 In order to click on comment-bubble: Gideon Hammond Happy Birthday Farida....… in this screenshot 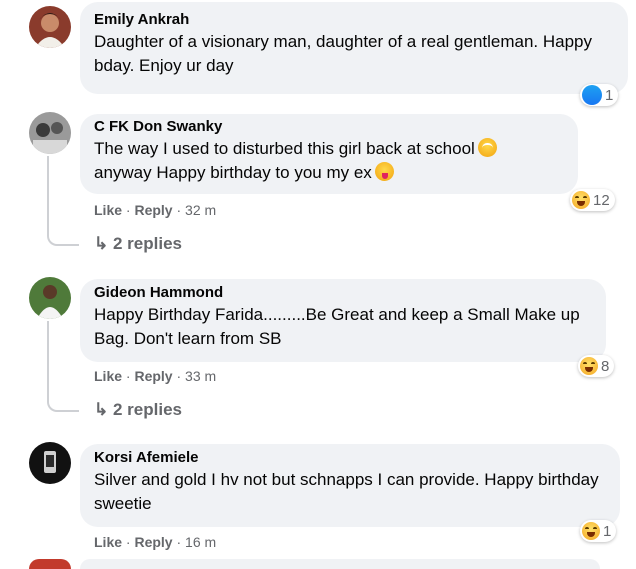, I will do `click(343, 320)`.